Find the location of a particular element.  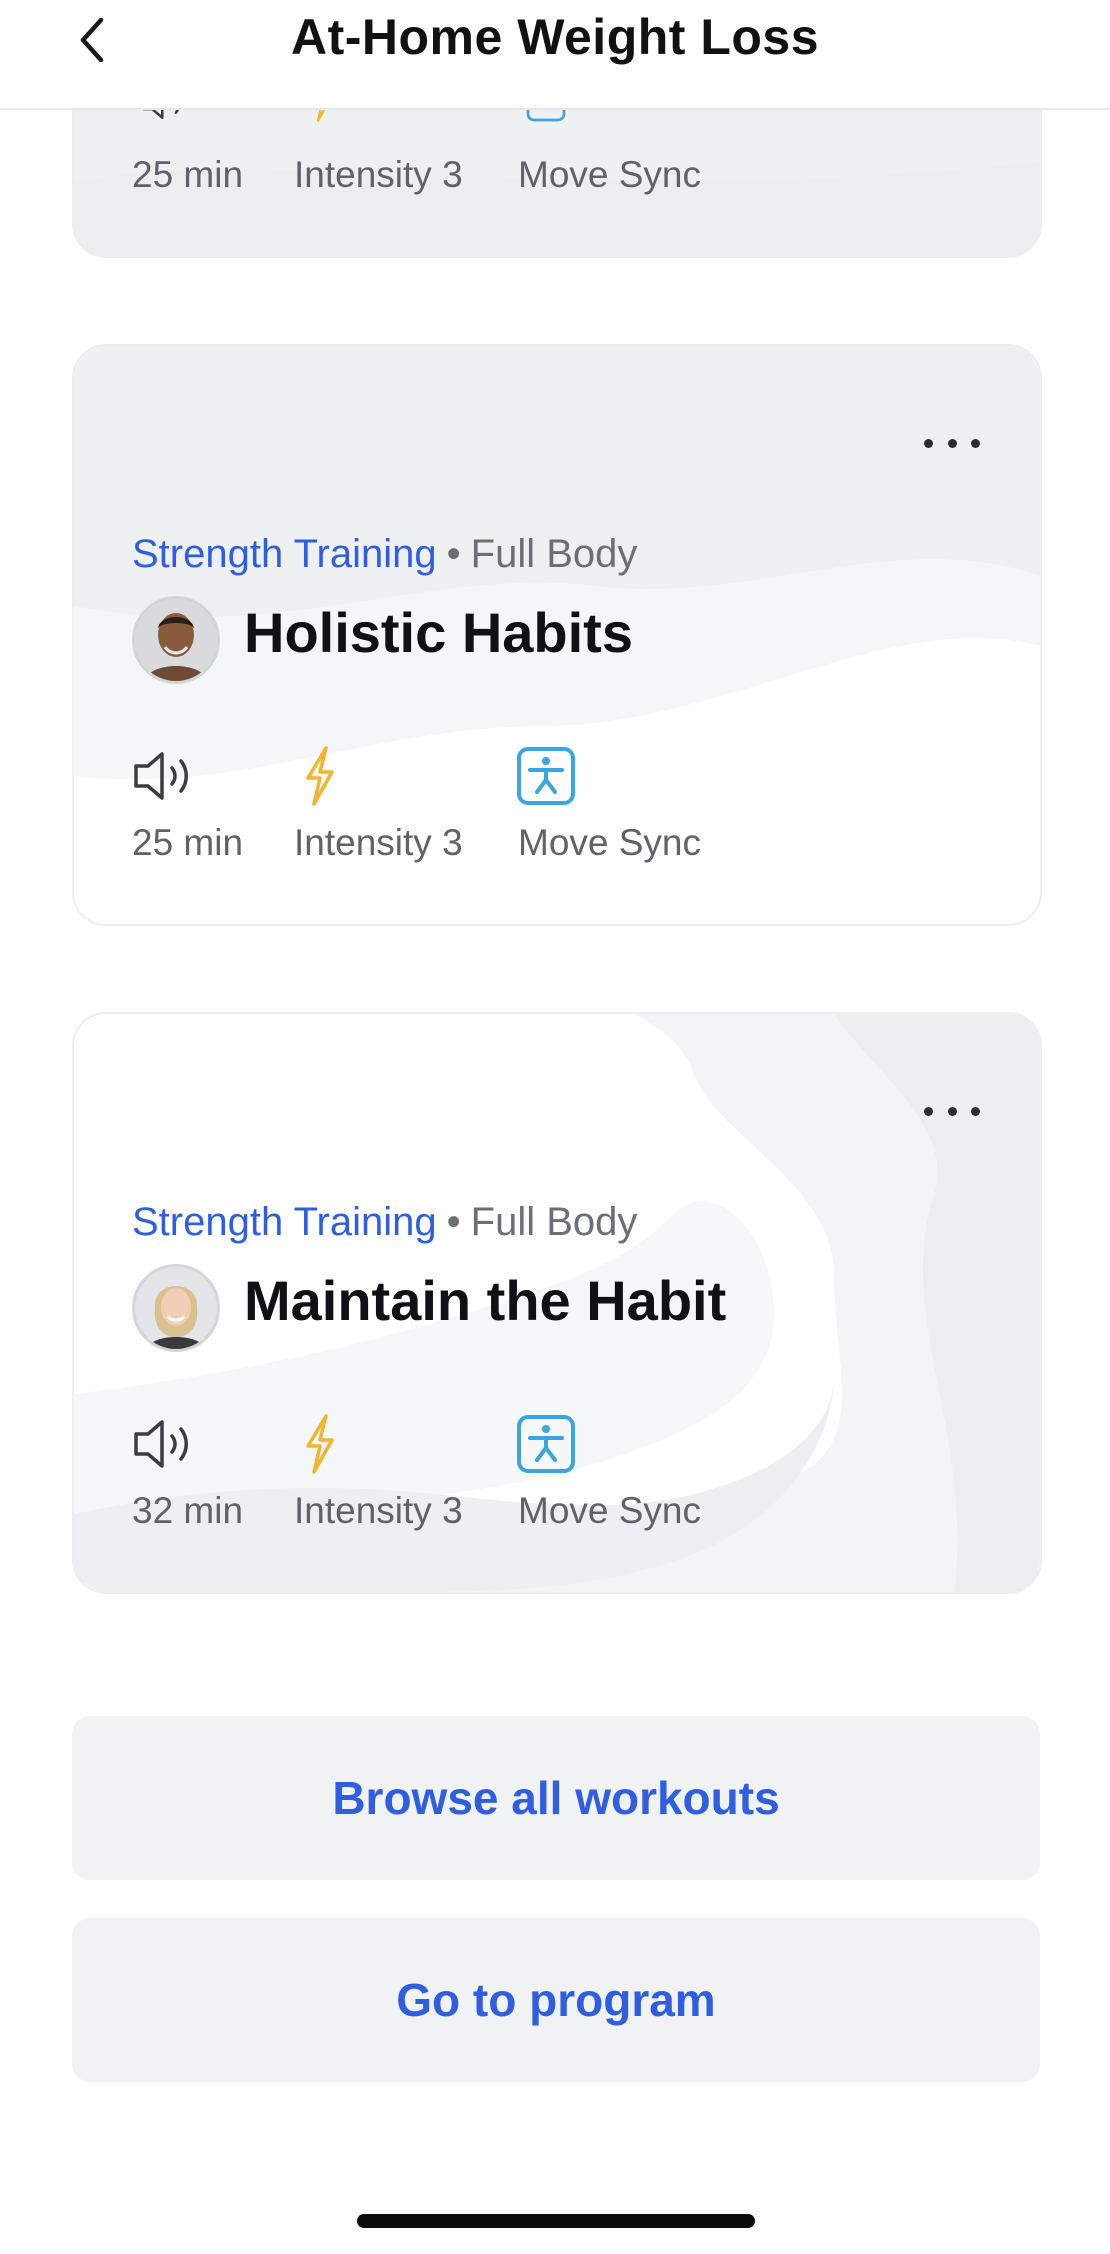

workout-title: Maintain the Habit is located at coordinates (485, 1300).